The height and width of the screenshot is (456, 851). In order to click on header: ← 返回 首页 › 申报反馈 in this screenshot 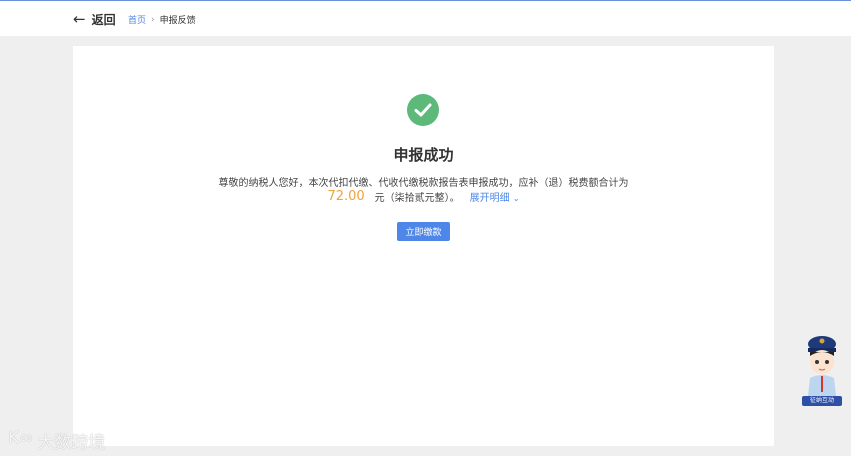, I will do `click(425, 18)`.